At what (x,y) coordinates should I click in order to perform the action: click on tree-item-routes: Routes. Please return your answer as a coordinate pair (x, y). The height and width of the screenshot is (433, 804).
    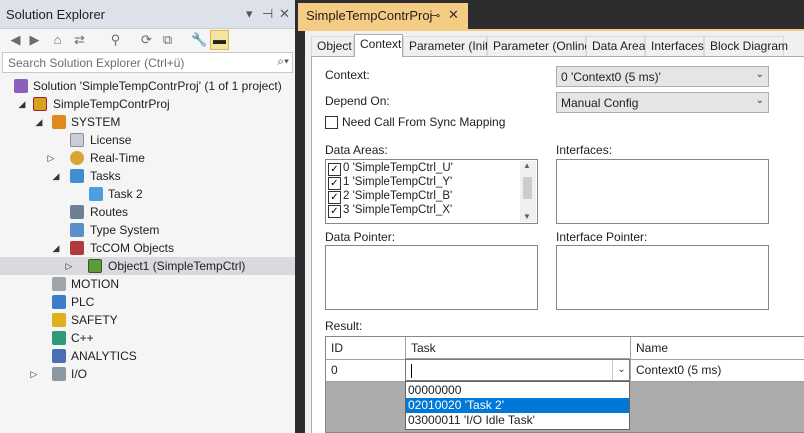
    Looking at the image, I should click on (147, 212).